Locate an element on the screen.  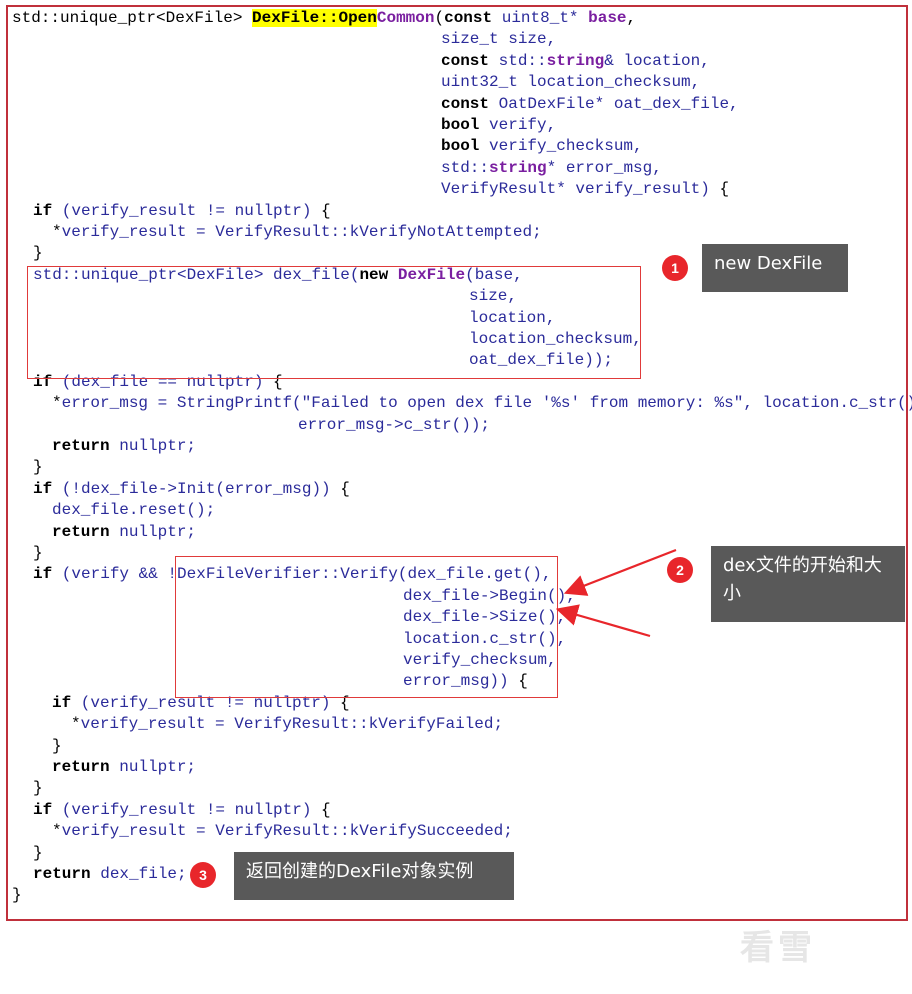
code-token: , is located at coordinates (631, 18).